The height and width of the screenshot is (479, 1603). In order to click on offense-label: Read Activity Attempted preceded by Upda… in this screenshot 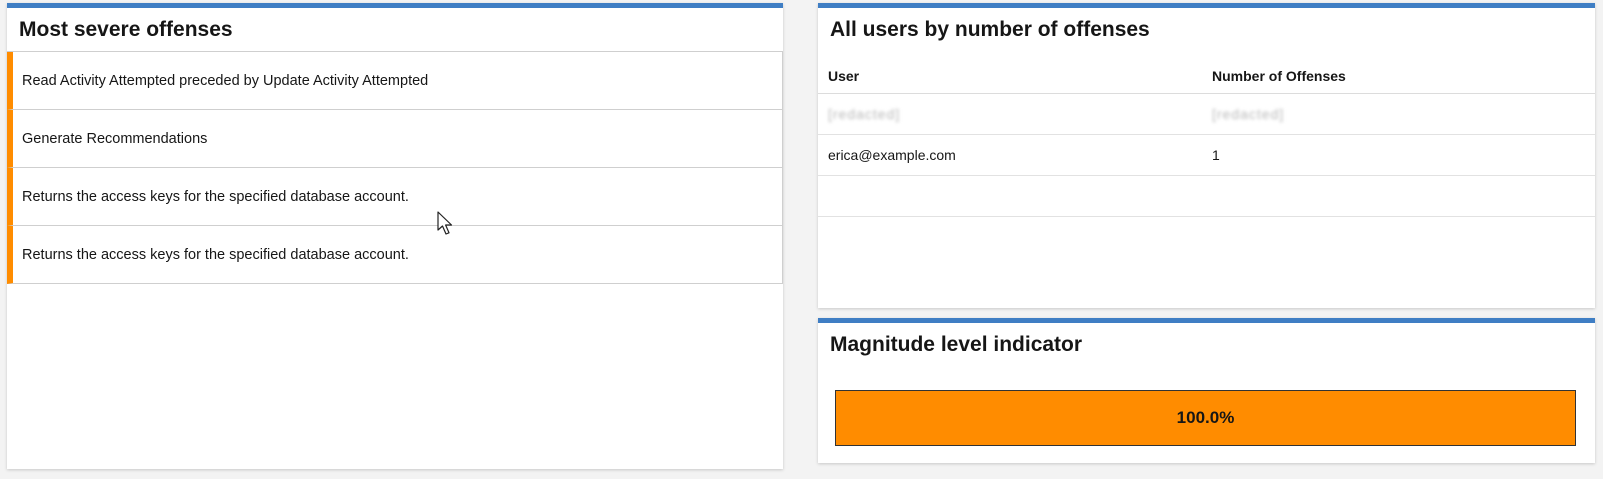, I will do `click(225, 80)`.